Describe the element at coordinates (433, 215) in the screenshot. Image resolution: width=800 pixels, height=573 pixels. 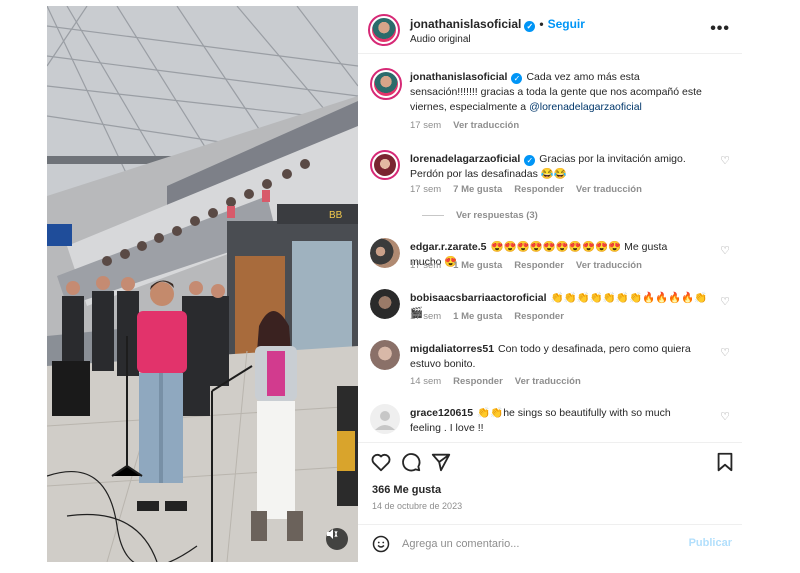
I see `replies-line` at that location.